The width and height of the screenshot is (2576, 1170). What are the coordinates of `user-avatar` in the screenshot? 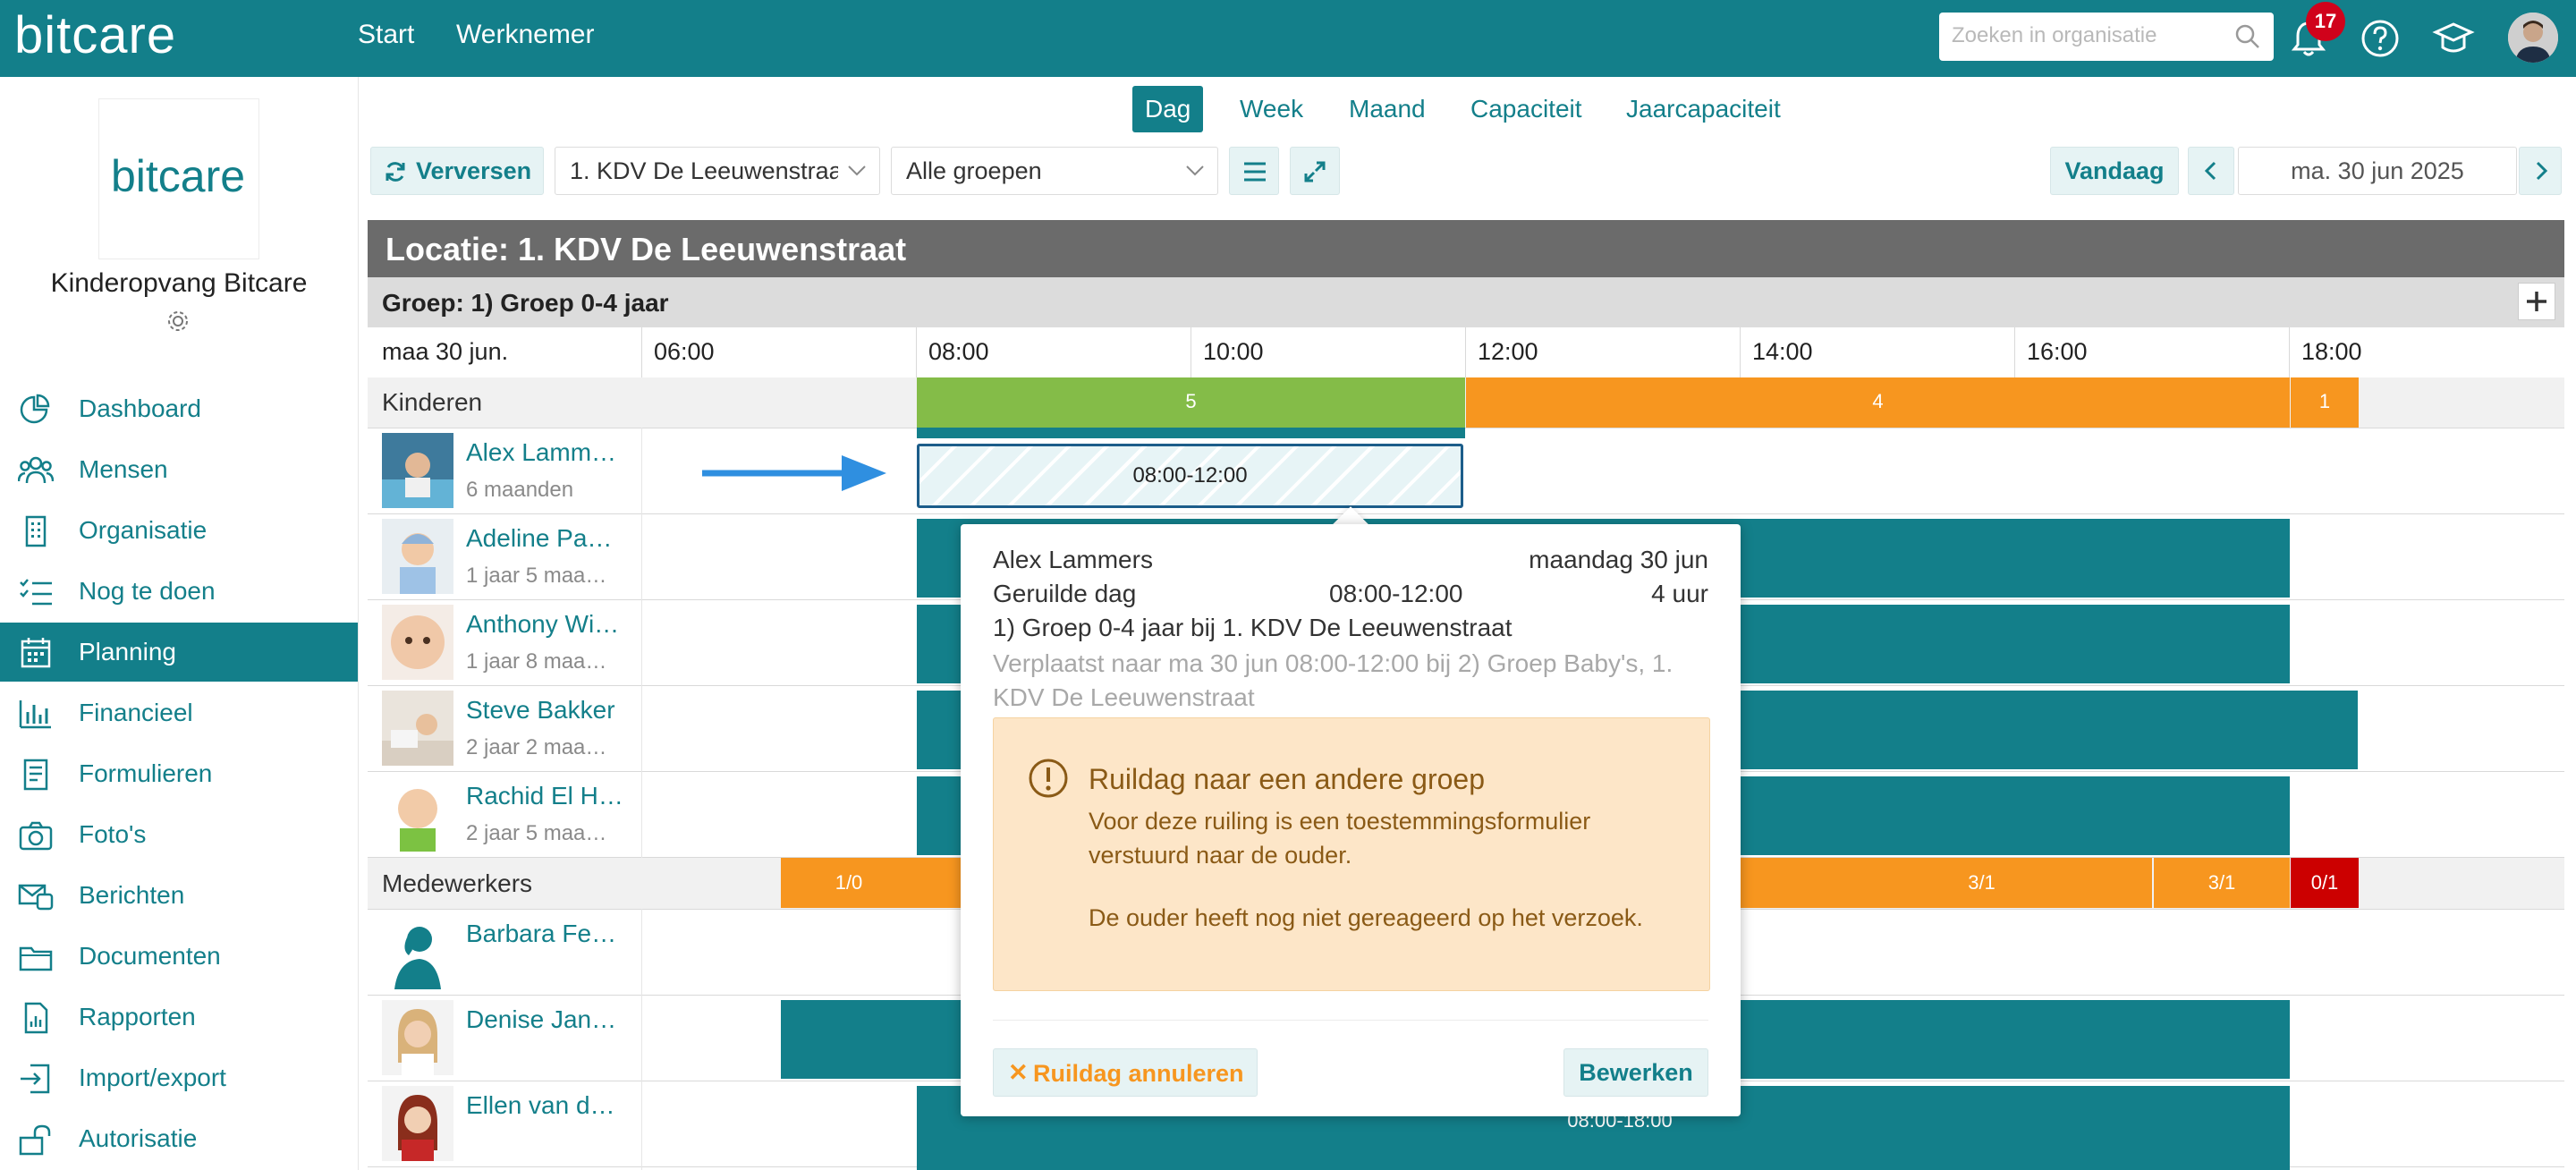 It's located at (2533, 38).